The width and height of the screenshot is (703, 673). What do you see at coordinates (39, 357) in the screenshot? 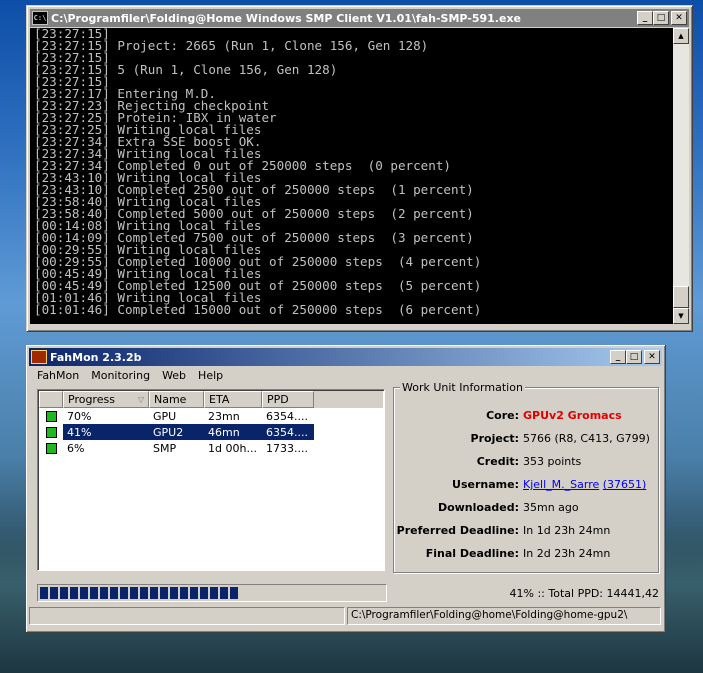
I see `fahmon-icon` at bounding box center [39, 357].